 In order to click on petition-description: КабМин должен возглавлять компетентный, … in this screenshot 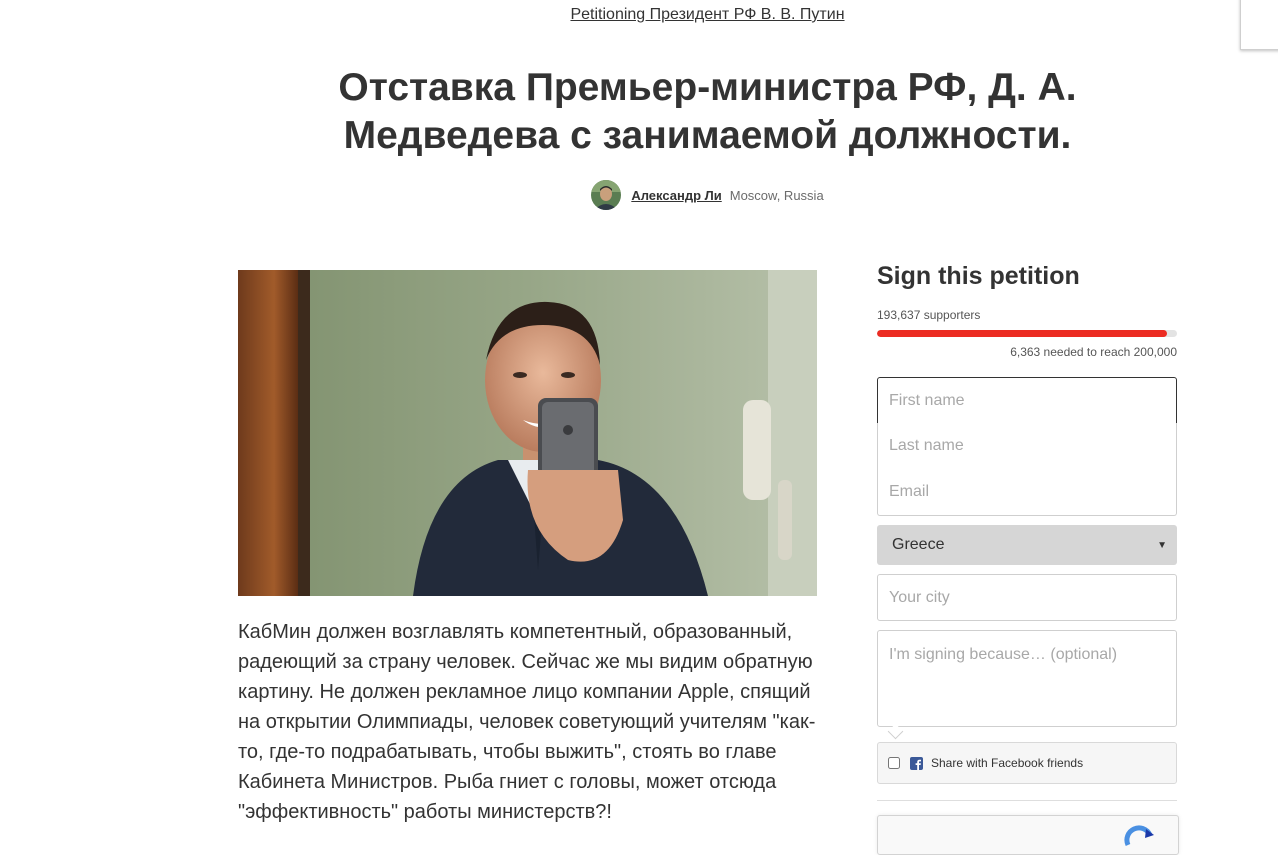, I will do `click(527, 722)`.